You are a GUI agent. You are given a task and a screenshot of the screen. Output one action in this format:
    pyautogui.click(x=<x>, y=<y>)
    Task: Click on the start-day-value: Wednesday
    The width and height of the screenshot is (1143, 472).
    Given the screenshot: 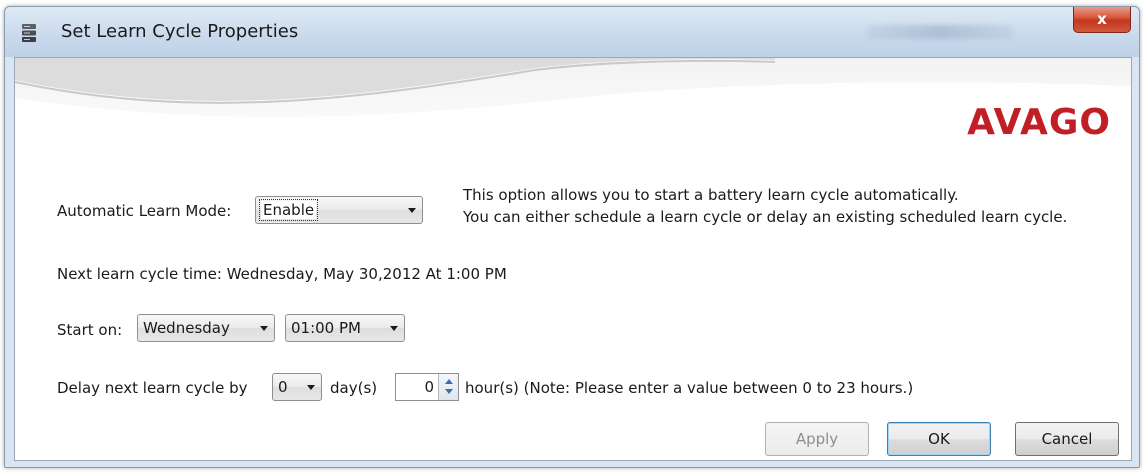 What is the action you would take?
    pyautogui.click(x=186, y=328)
    